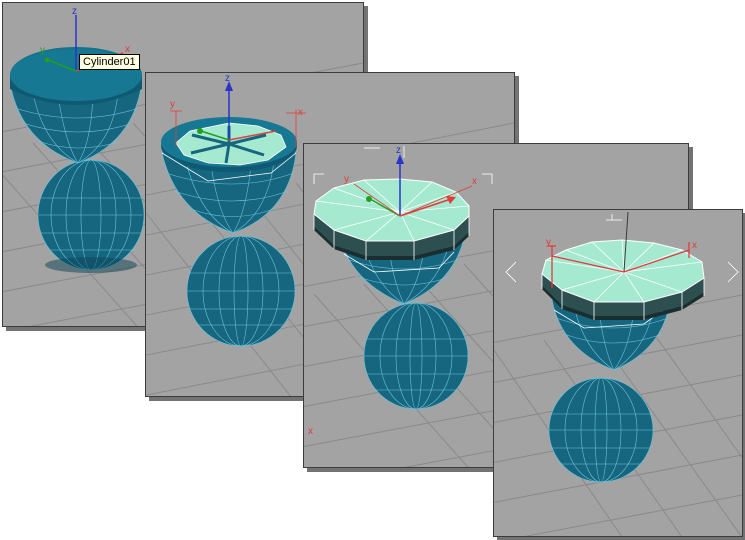 This screenshot has height=540, width=745. What do you see at coordinates (310, 431) in the screenshot?
I see `svg-text: x` at bounding box center [310, 431].